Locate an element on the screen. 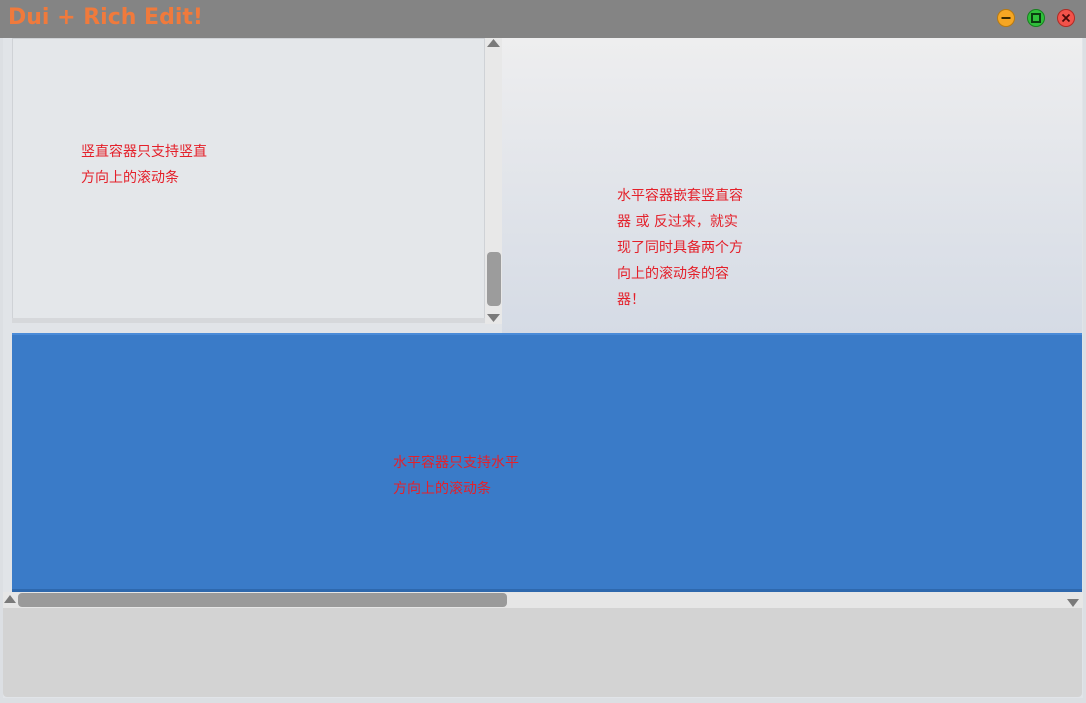 Image resolution: width=1086 pixels, height=703 pixels. horizontal-scrollbar is located at coordinates (543, 600).